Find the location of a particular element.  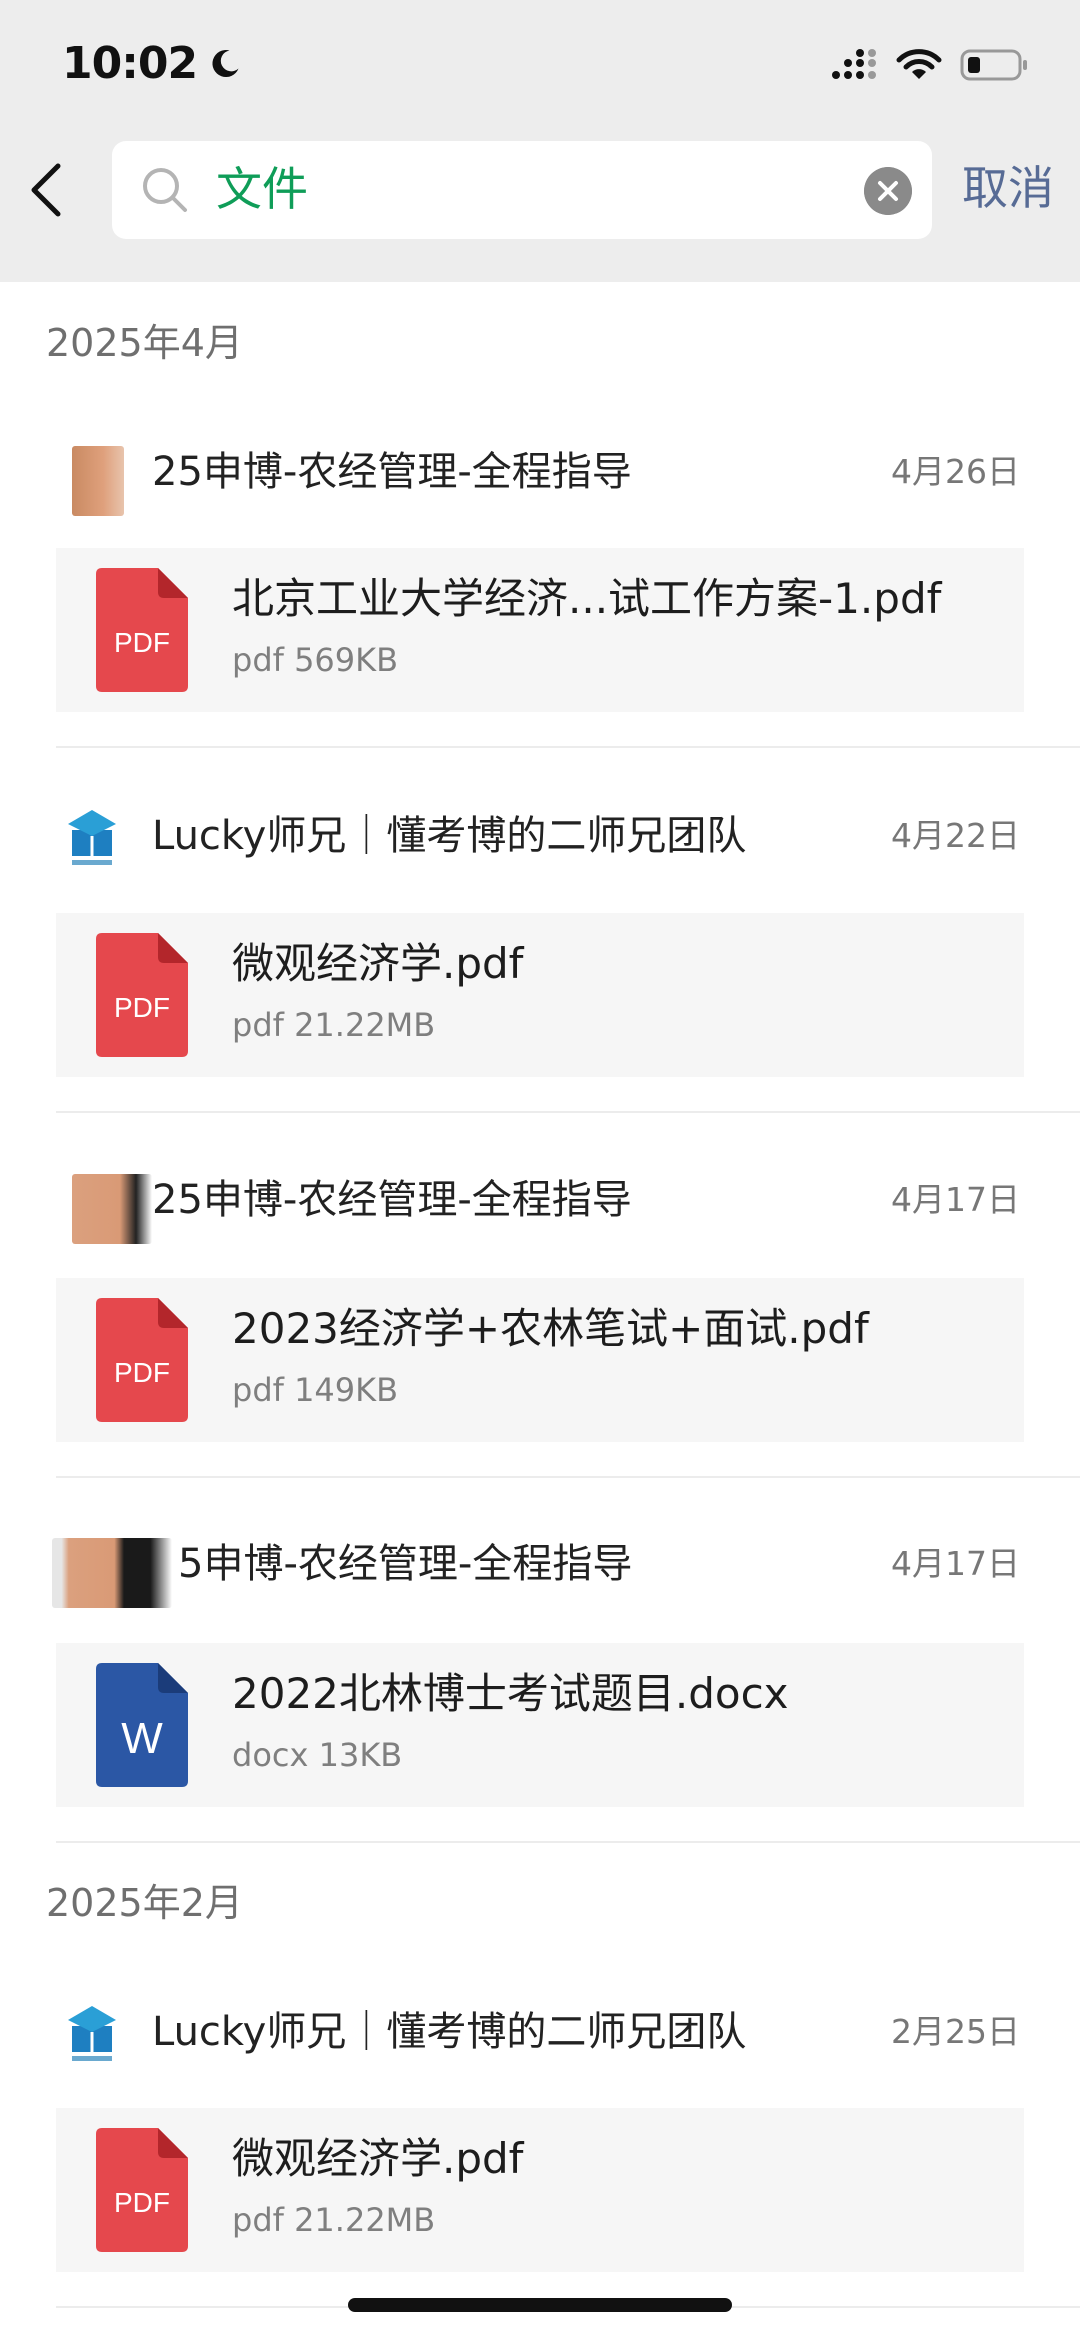

status-icons is located at coordinates (930, 65).